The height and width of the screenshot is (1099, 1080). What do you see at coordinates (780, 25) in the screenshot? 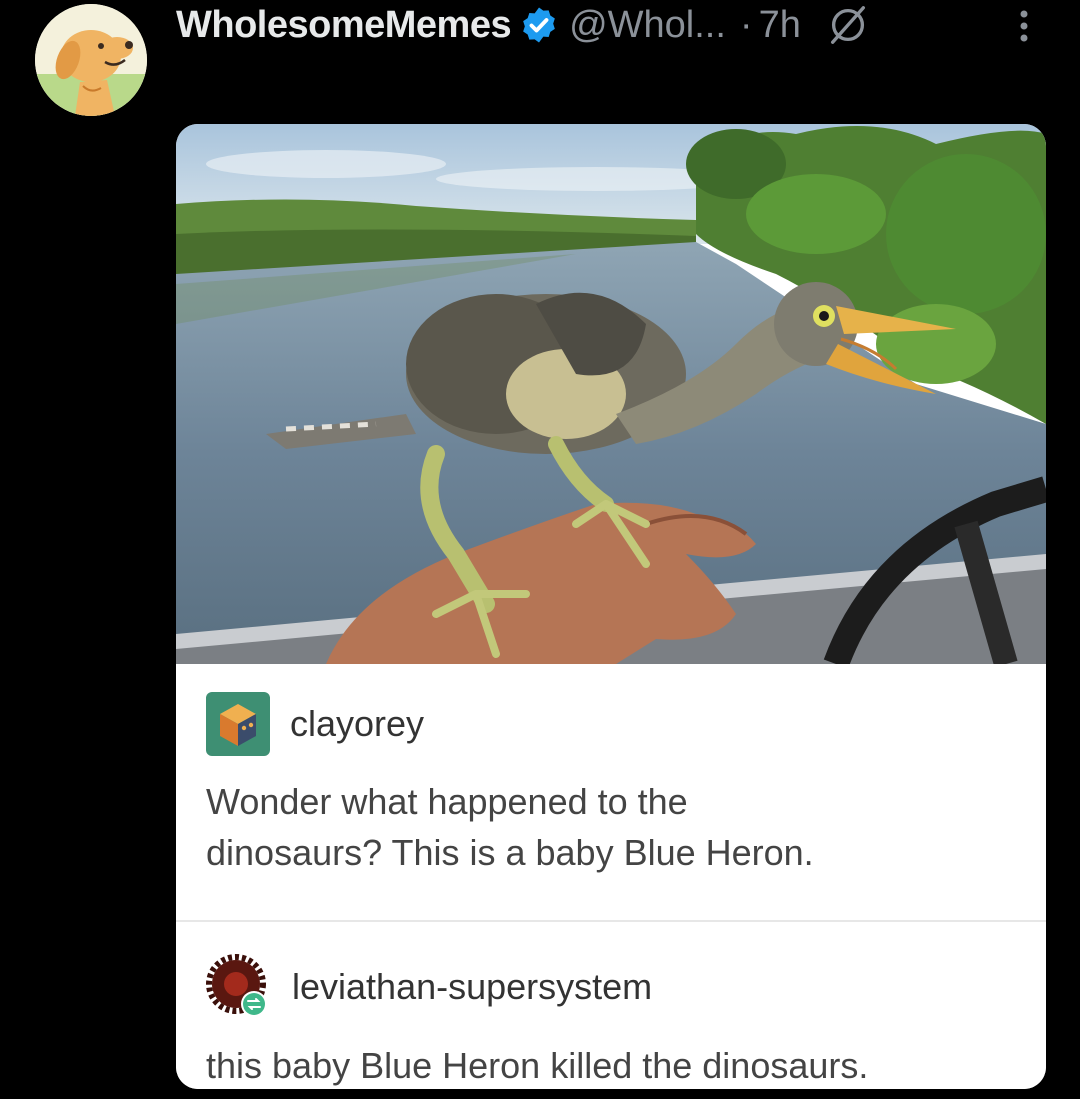
I see `timestamp: 7h` at bounding box center [780, 25].